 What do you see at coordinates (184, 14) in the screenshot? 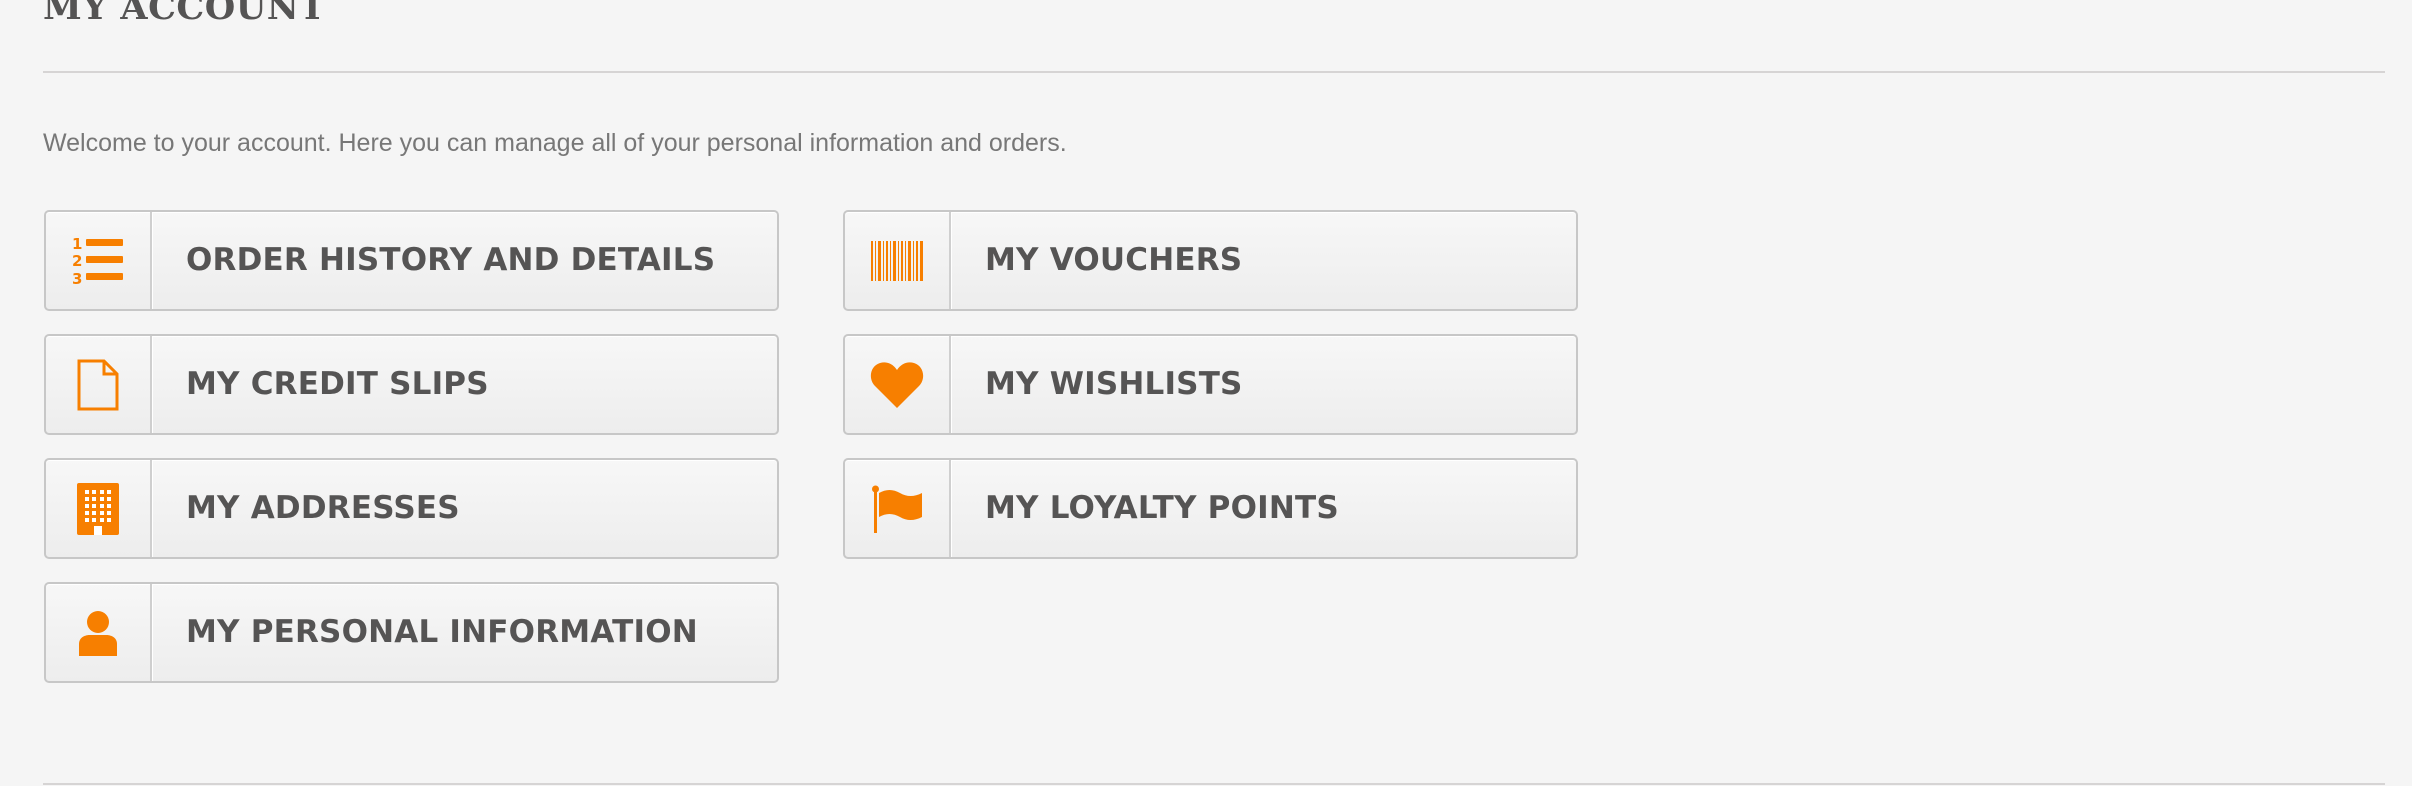
I see `page-title: MY ACCOUNT` at bounding box center [184, 14].